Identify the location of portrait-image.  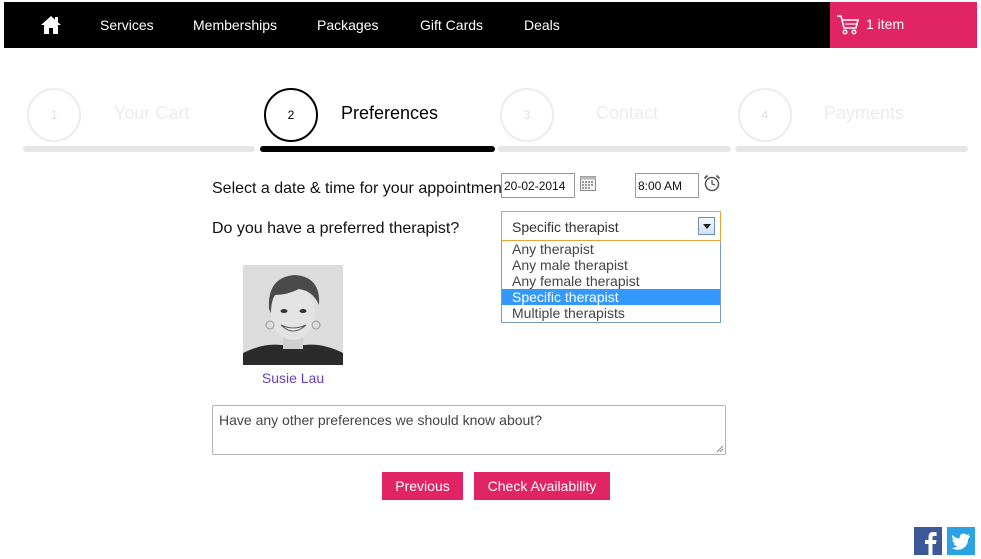
(293, 315).